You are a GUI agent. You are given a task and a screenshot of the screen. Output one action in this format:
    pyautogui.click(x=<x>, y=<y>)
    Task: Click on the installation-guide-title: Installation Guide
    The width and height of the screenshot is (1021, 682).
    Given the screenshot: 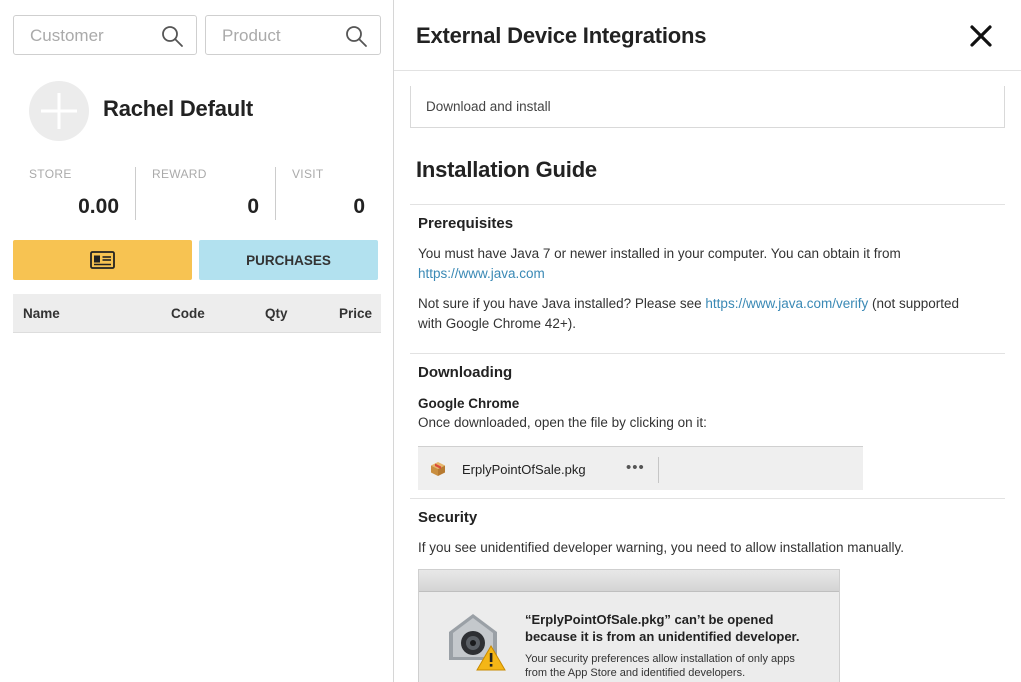 What is the action you would take?
    pyautogui.click(x=506, y=169)
    